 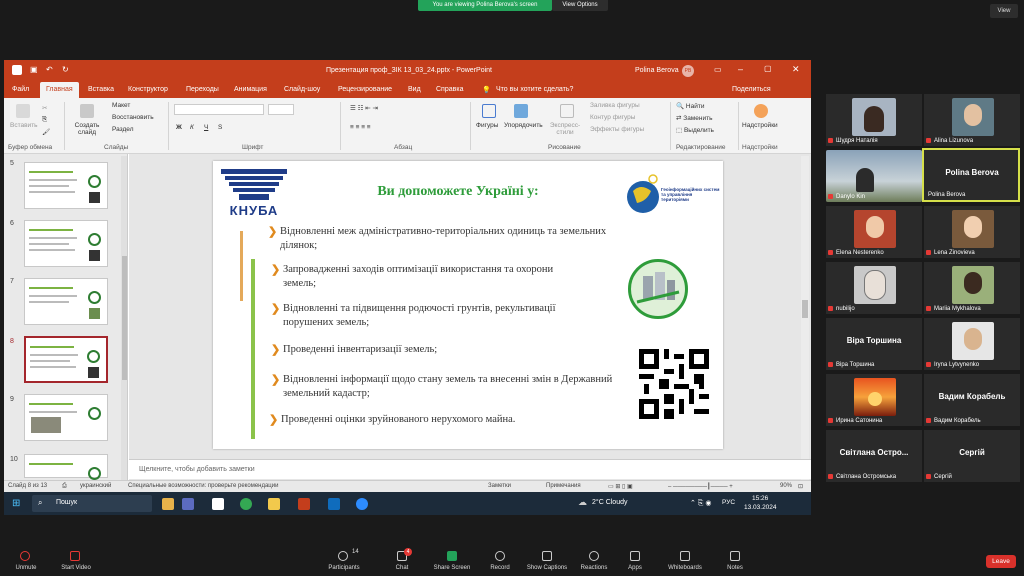 I want to click on new-slide-button: Создать слайд, so click(x=87, y=129).